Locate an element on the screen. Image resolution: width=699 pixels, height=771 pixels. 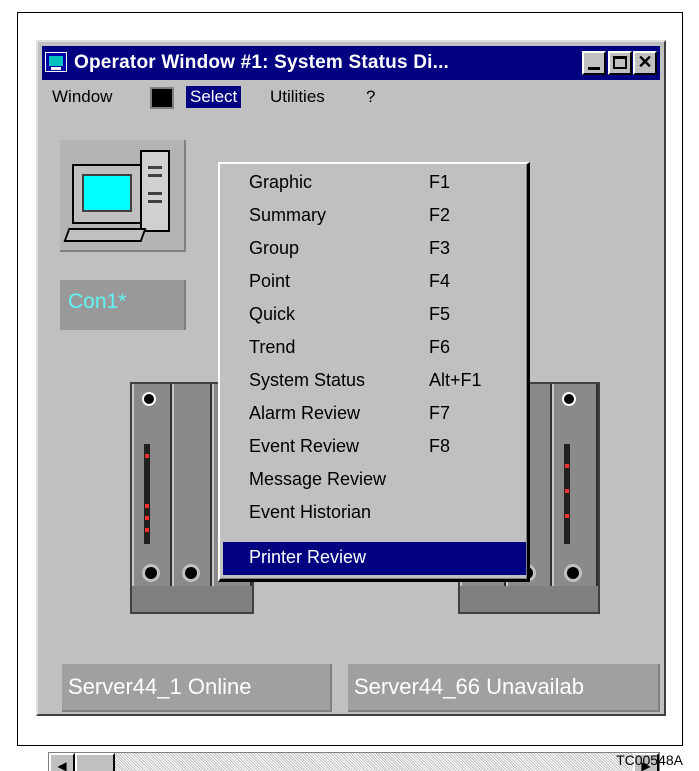
server44-1-label: Server44_1 Online is located at coordinates (197, 688).